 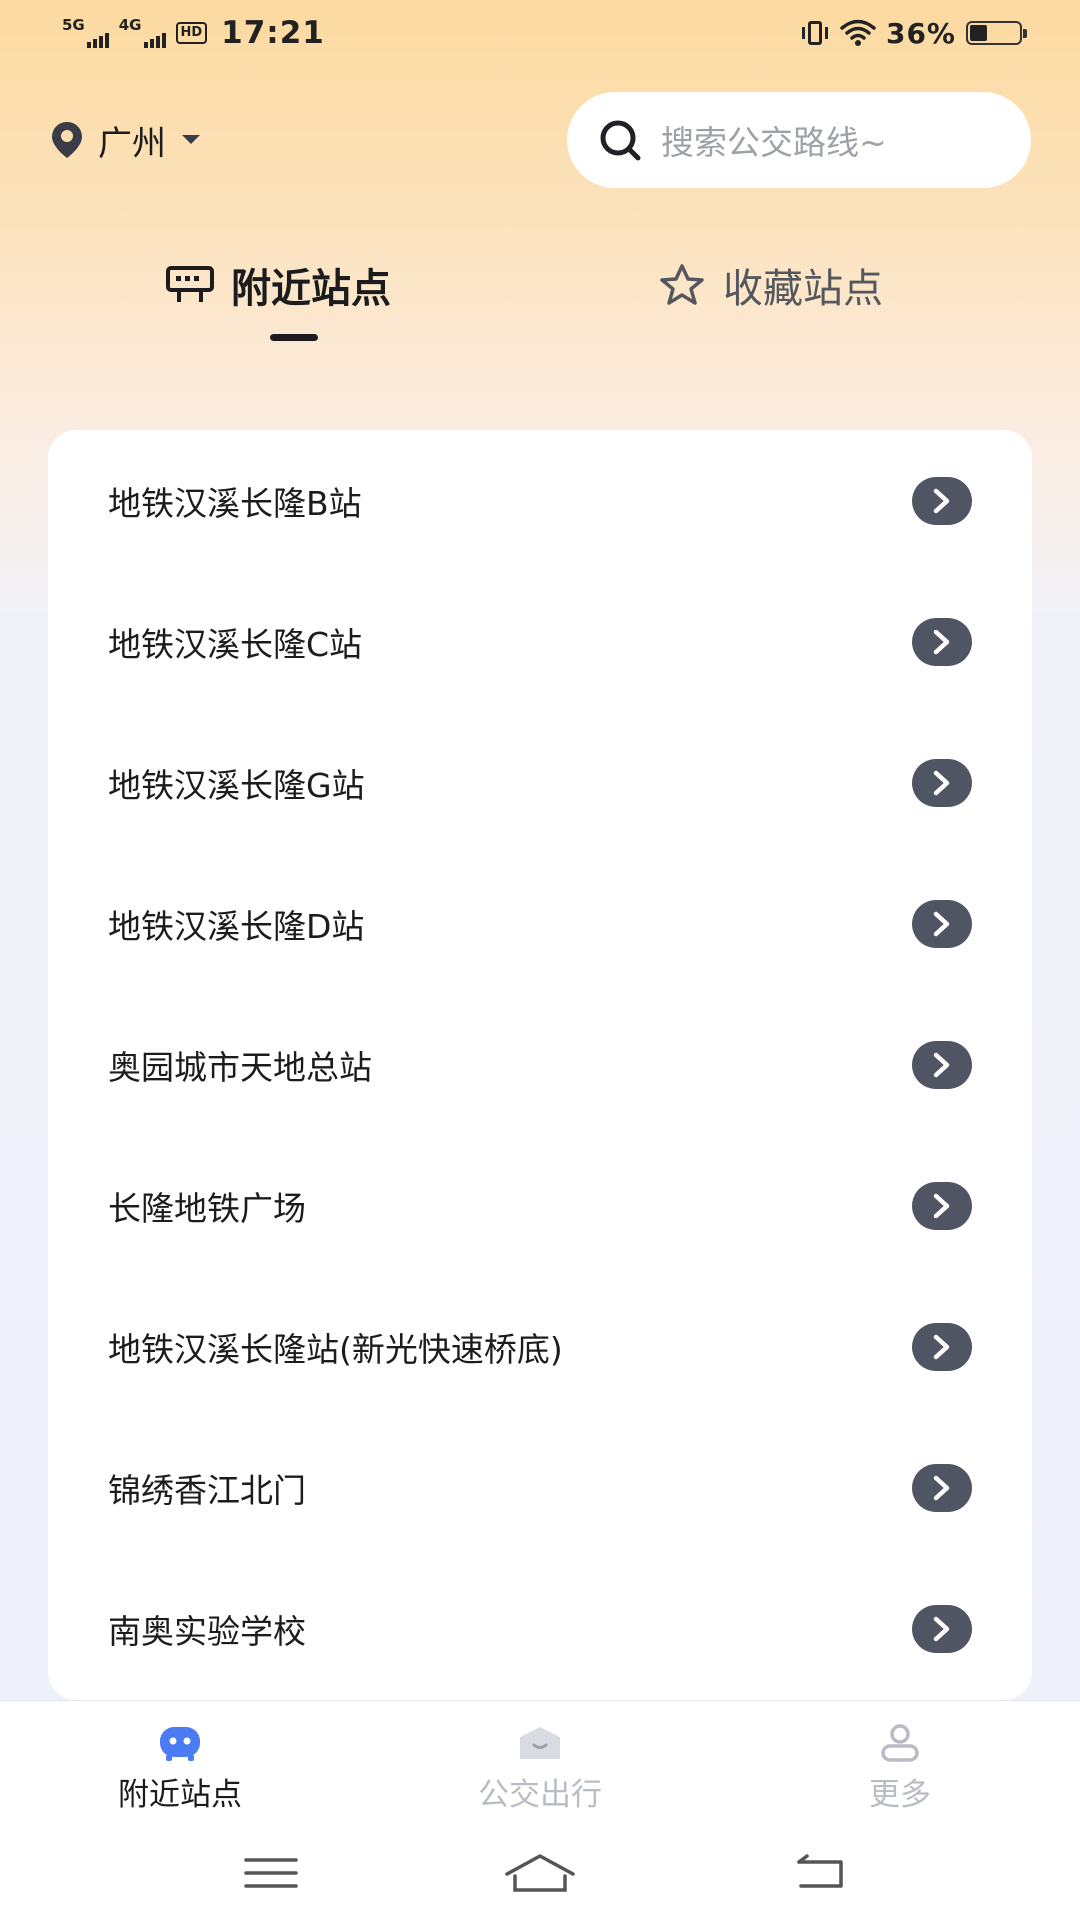 I want to click on tab-favorite-stations: 收藏站点, so click(x=770, y=285).